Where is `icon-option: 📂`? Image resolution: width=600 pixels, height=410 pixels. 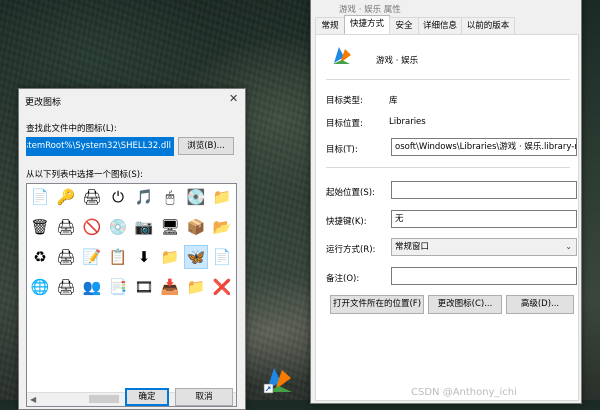
icon-option: 📂 is located at coordinates (222, 227).